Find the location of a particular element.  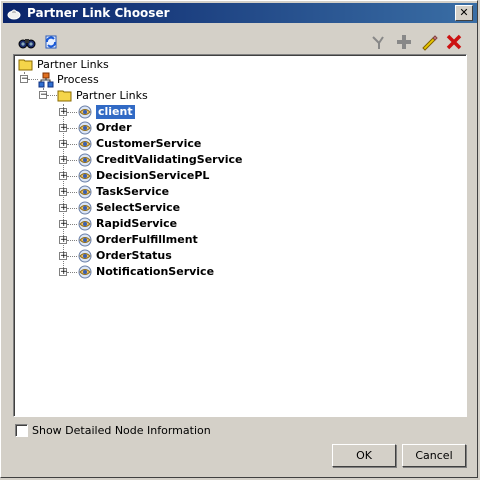

tree-item-label: CustomerService is located at coordinates (149, 143).